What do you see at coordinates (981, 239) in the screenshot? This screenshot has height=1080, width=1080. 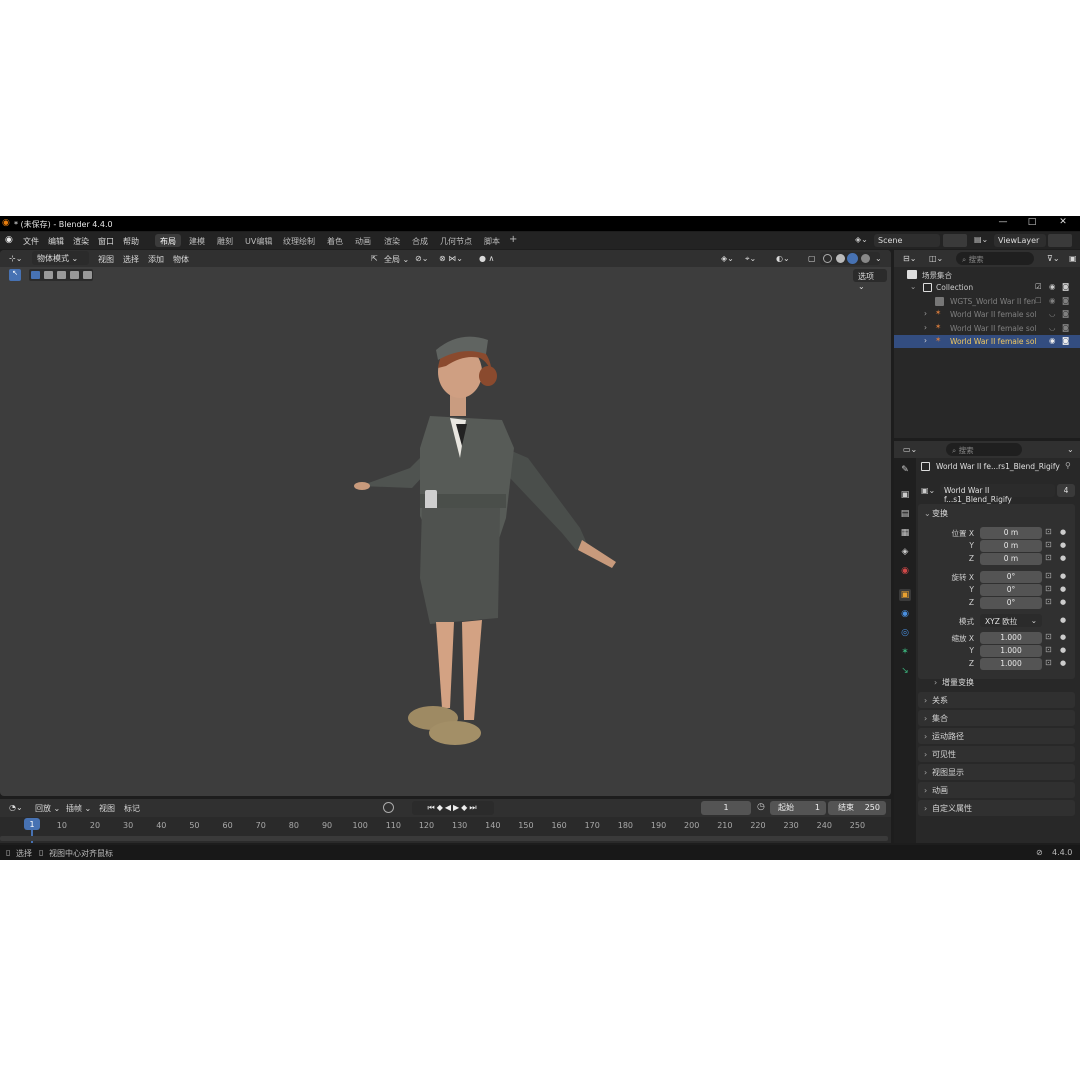 I see `viewlayer-icon: ▤⌄` at bounding box center [981, 239].